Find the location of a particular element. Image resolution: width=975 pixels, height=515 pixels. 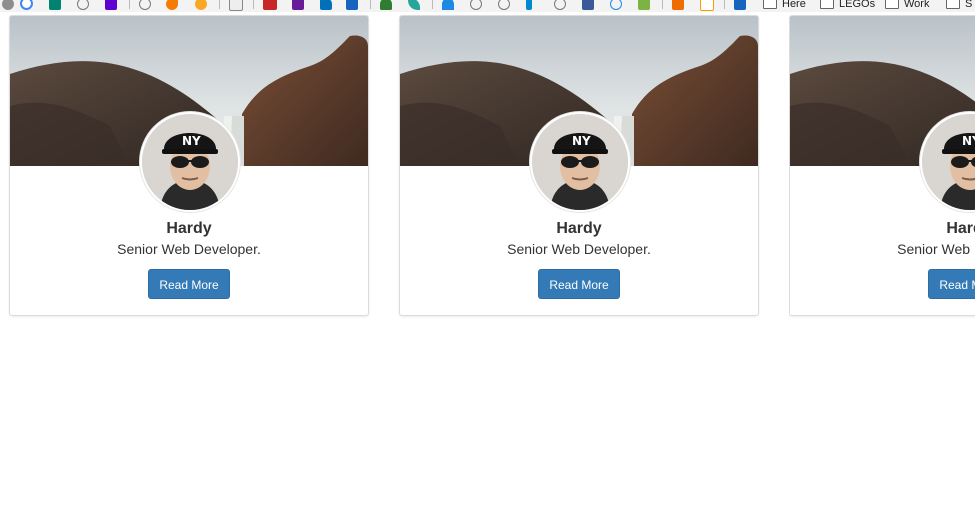

green-bookmark-icon is located at coordinates (645, 5).